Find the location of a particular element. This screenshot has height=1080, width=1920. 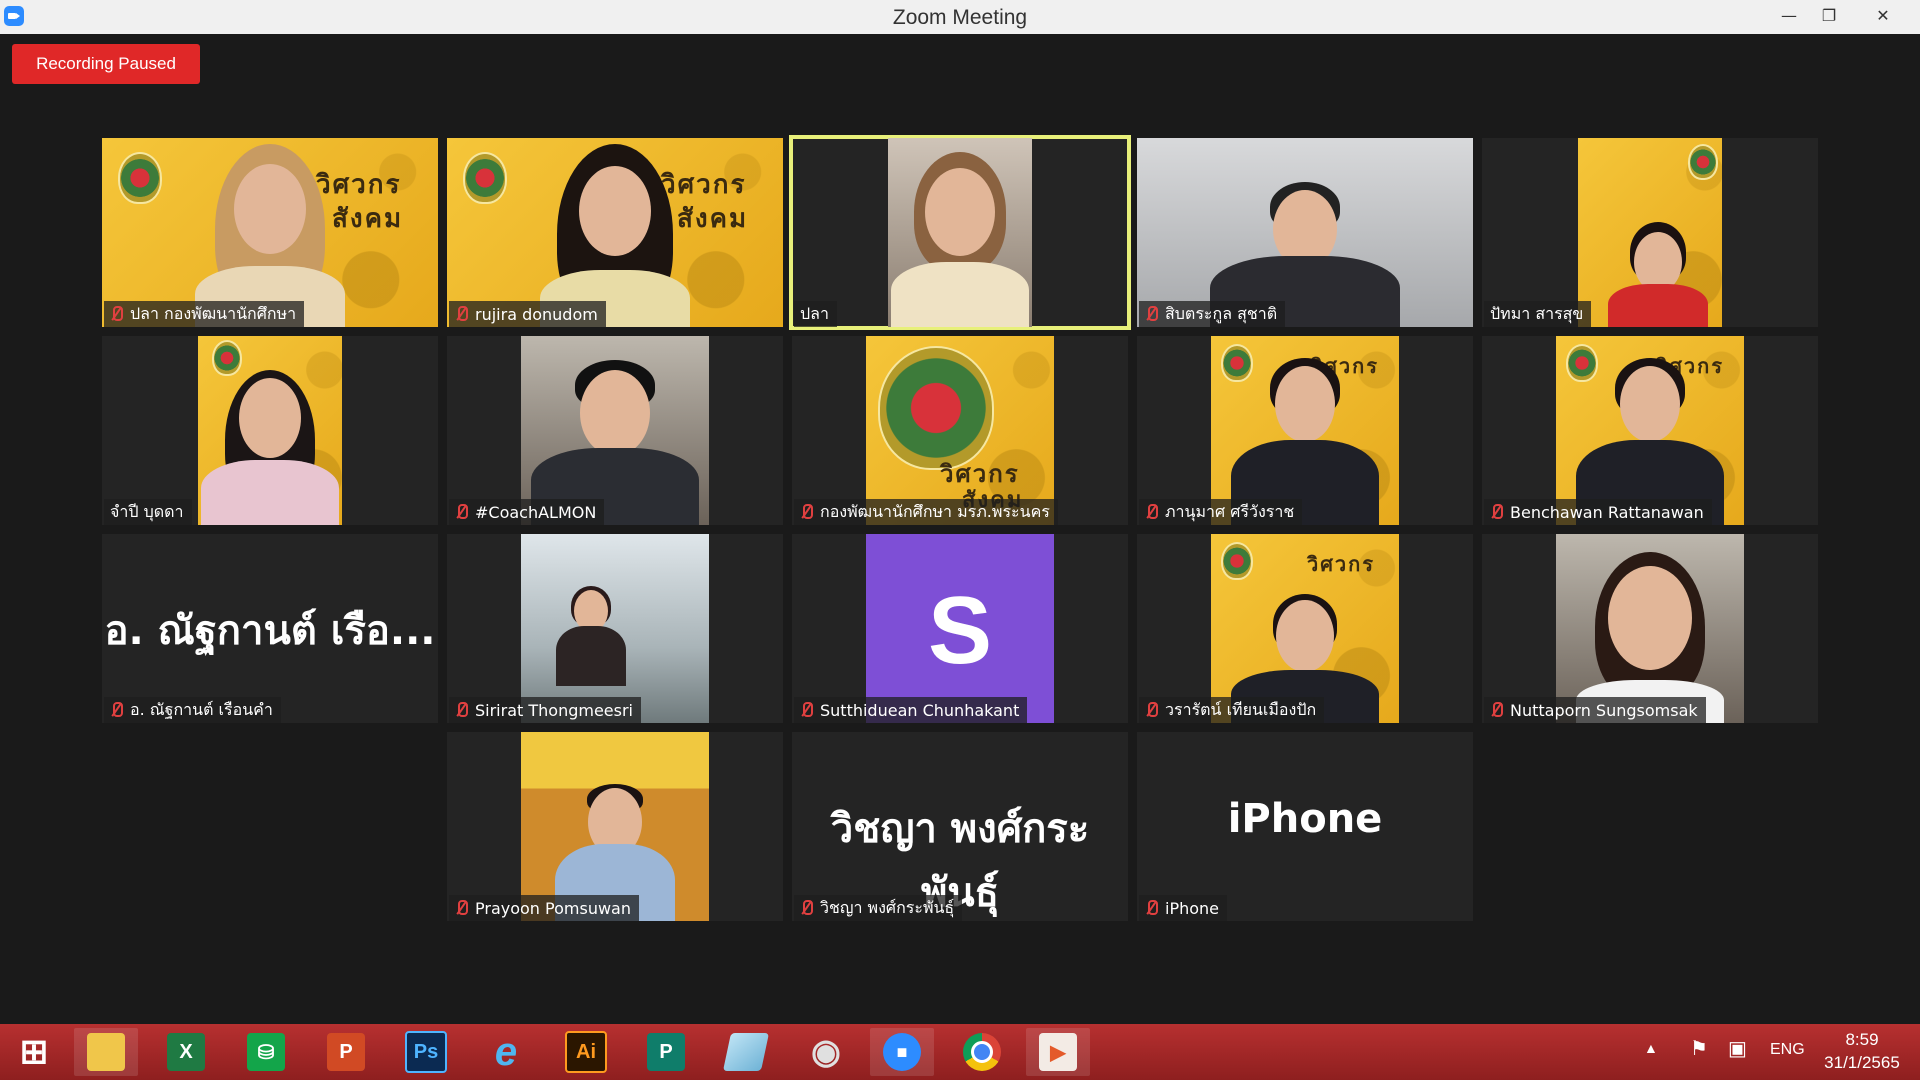

participant-name: ภานุมาศ ศรีวังราช is located at coordinates (1230, 511).